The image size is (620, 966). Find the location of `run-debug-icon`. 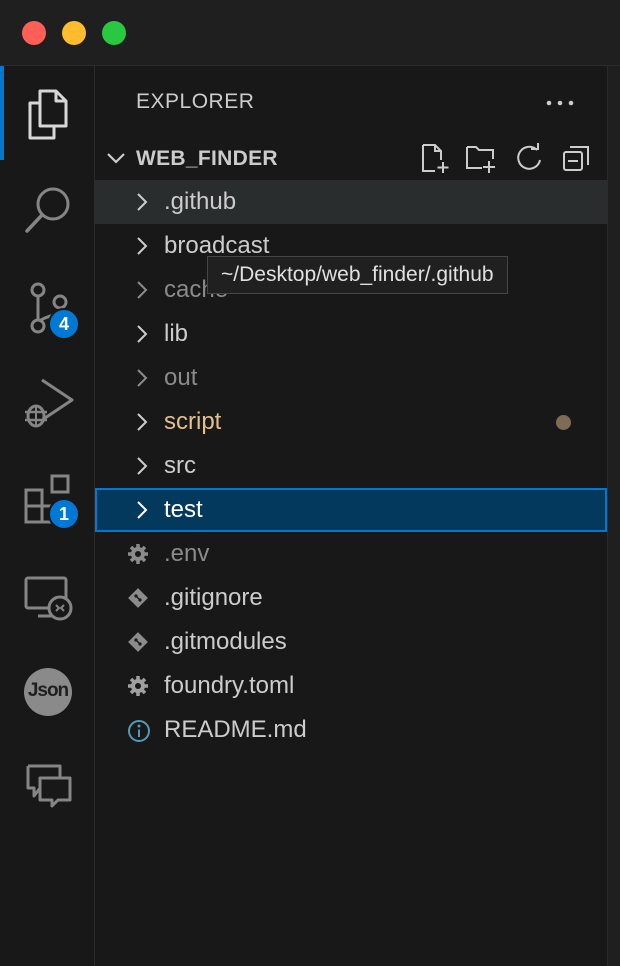

run-debug-icon is located at coordinates (49, 403).